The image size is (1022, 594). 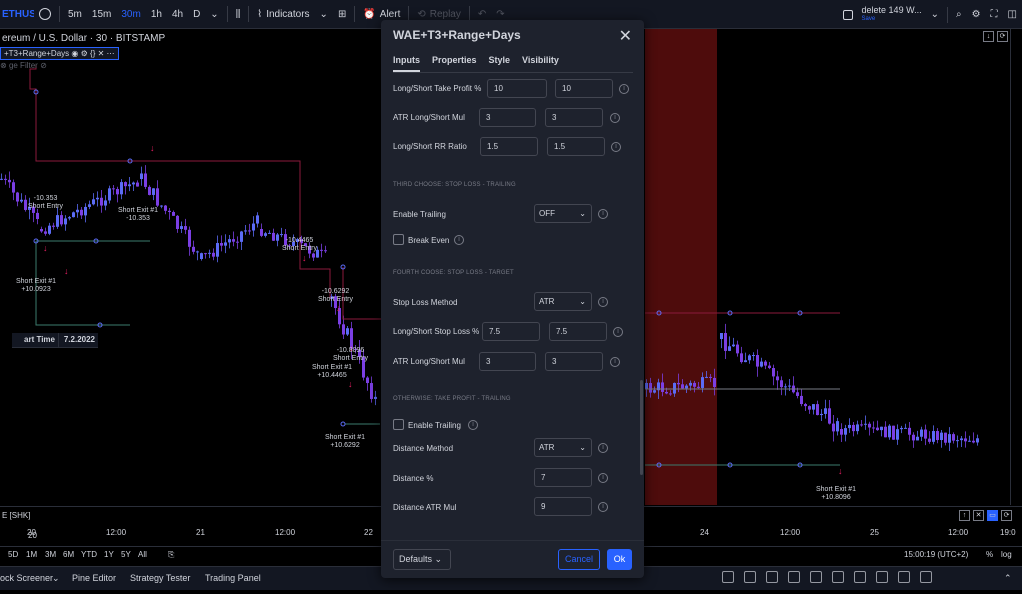 What do you see at coordinates (574, 117) in the screenshot?
I see `atr-short-mul-input: 3` at bounding box center [574, 117].